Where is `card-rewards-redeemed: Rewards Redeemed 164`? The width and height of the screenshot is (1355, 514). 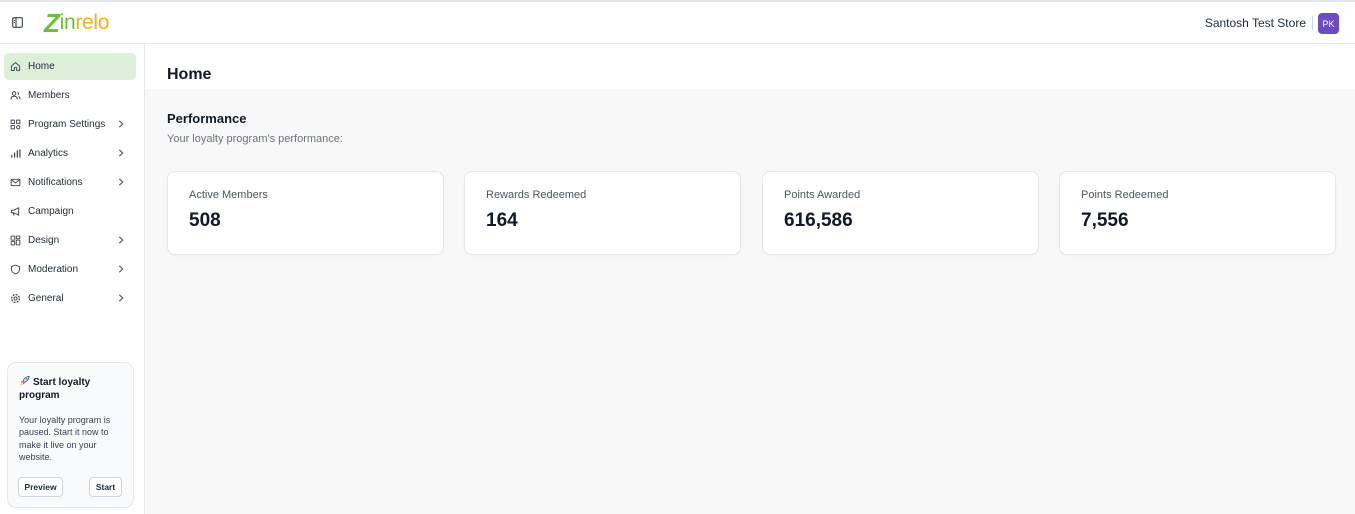 card-rewards-redeemed: Rewards Redeemed 164 is located at coordinates (602, 213).